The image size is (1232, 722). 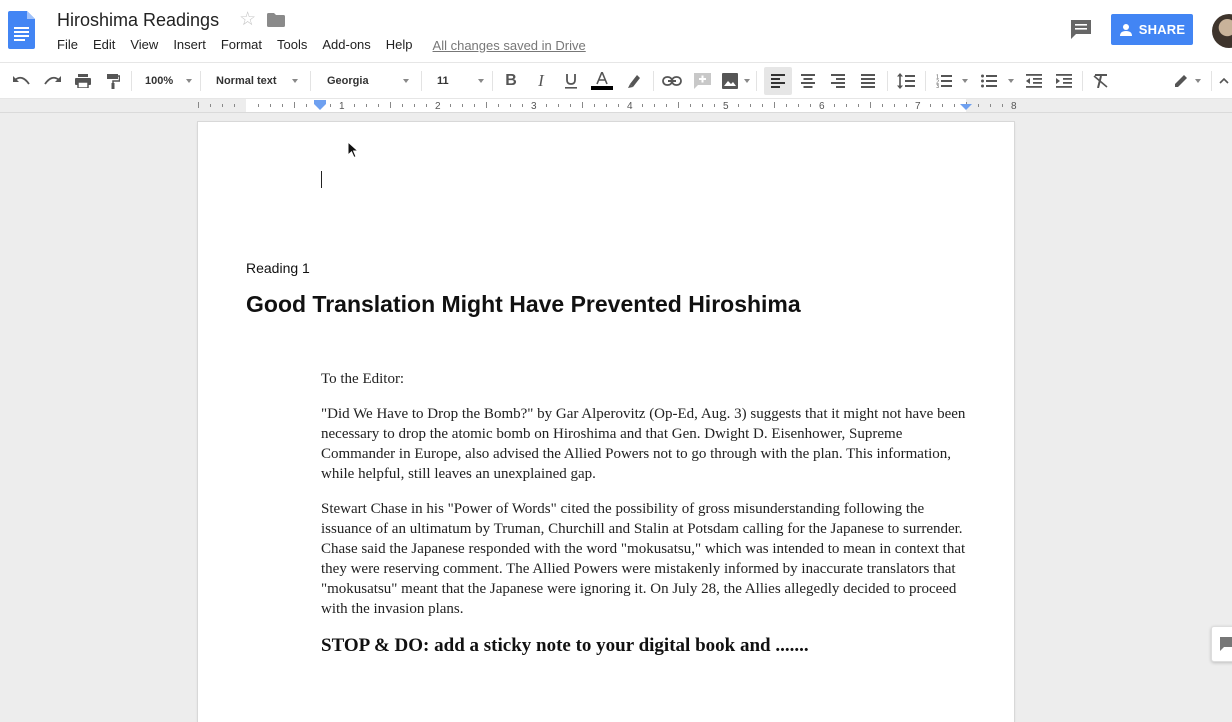 What do you see at coordinates (989, 81) in the screenshot?
I see `bulleted-list-icon` at bounding box center [989, 81].